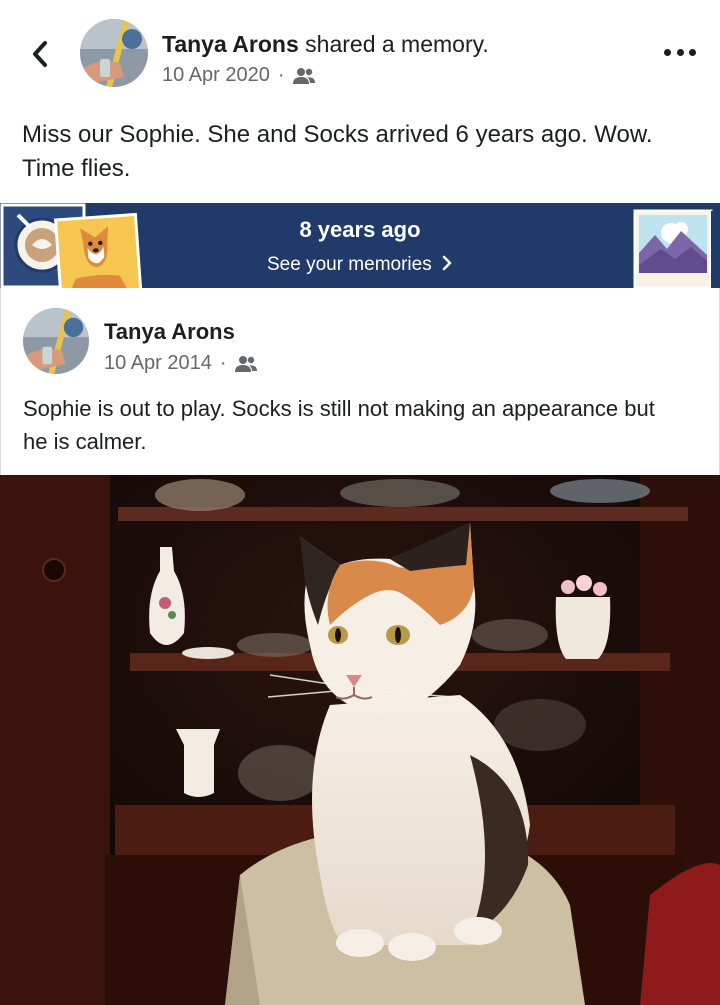  What do you see at coordinates (680, 52) in the screenshot?
I see `more-options-button` at bounding box center [680, 52].